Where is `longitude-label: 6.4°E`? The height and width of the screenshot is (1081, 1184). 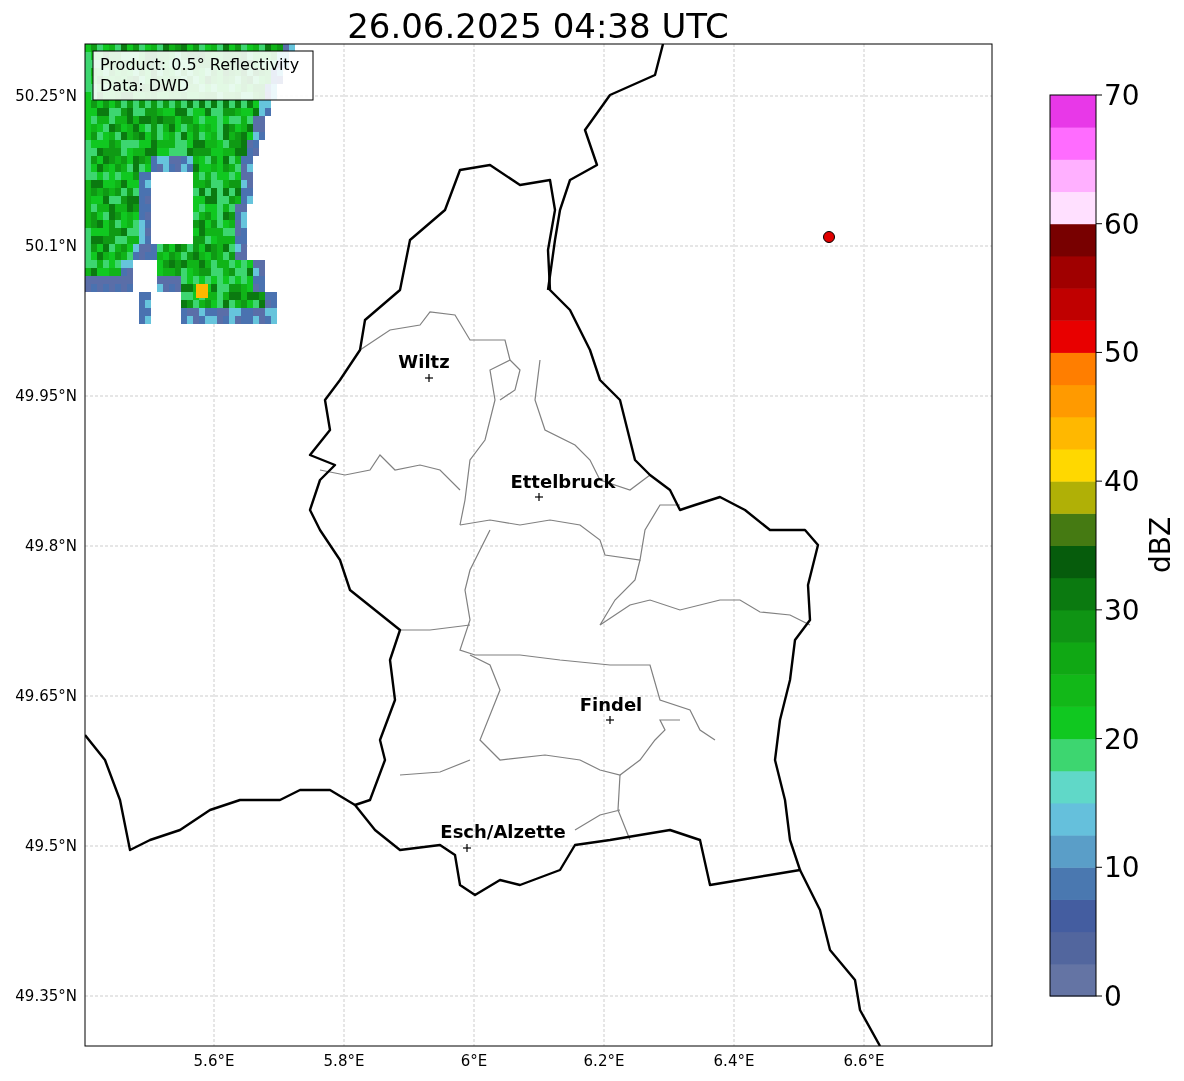 longitude-label: 6.4°E is located at coordinates (734, 1061).